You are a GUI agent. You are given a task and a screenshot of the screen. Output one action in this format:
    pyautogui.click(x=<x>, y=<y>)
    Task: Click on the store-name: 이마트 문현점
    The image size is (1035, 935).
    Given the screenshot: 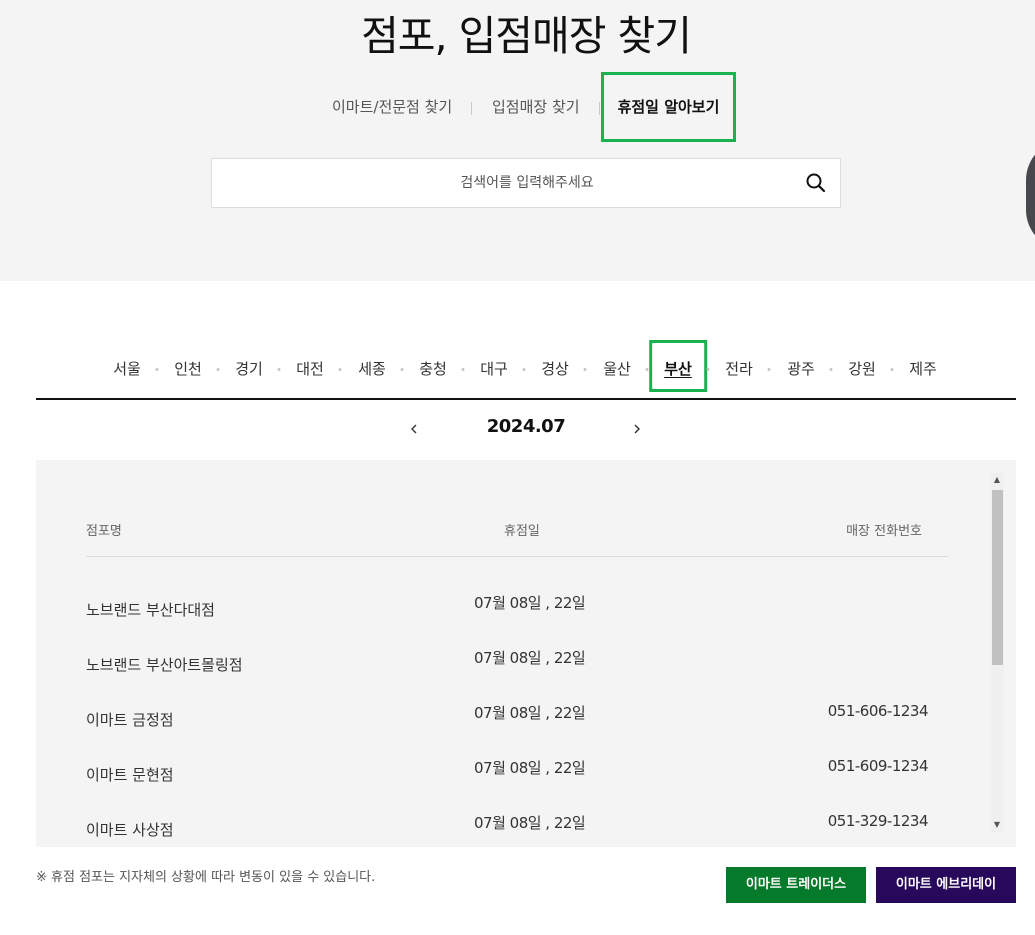 What is the action you would take?
    pyautogui.click(x=130, y=775)
    